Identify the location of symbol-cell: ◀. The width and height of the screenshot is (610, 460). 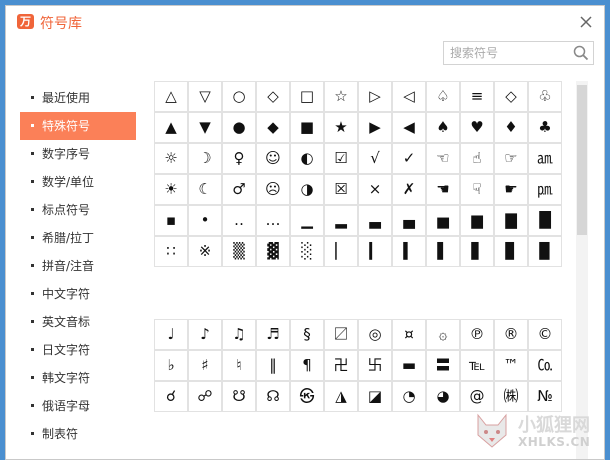
(409, 127).